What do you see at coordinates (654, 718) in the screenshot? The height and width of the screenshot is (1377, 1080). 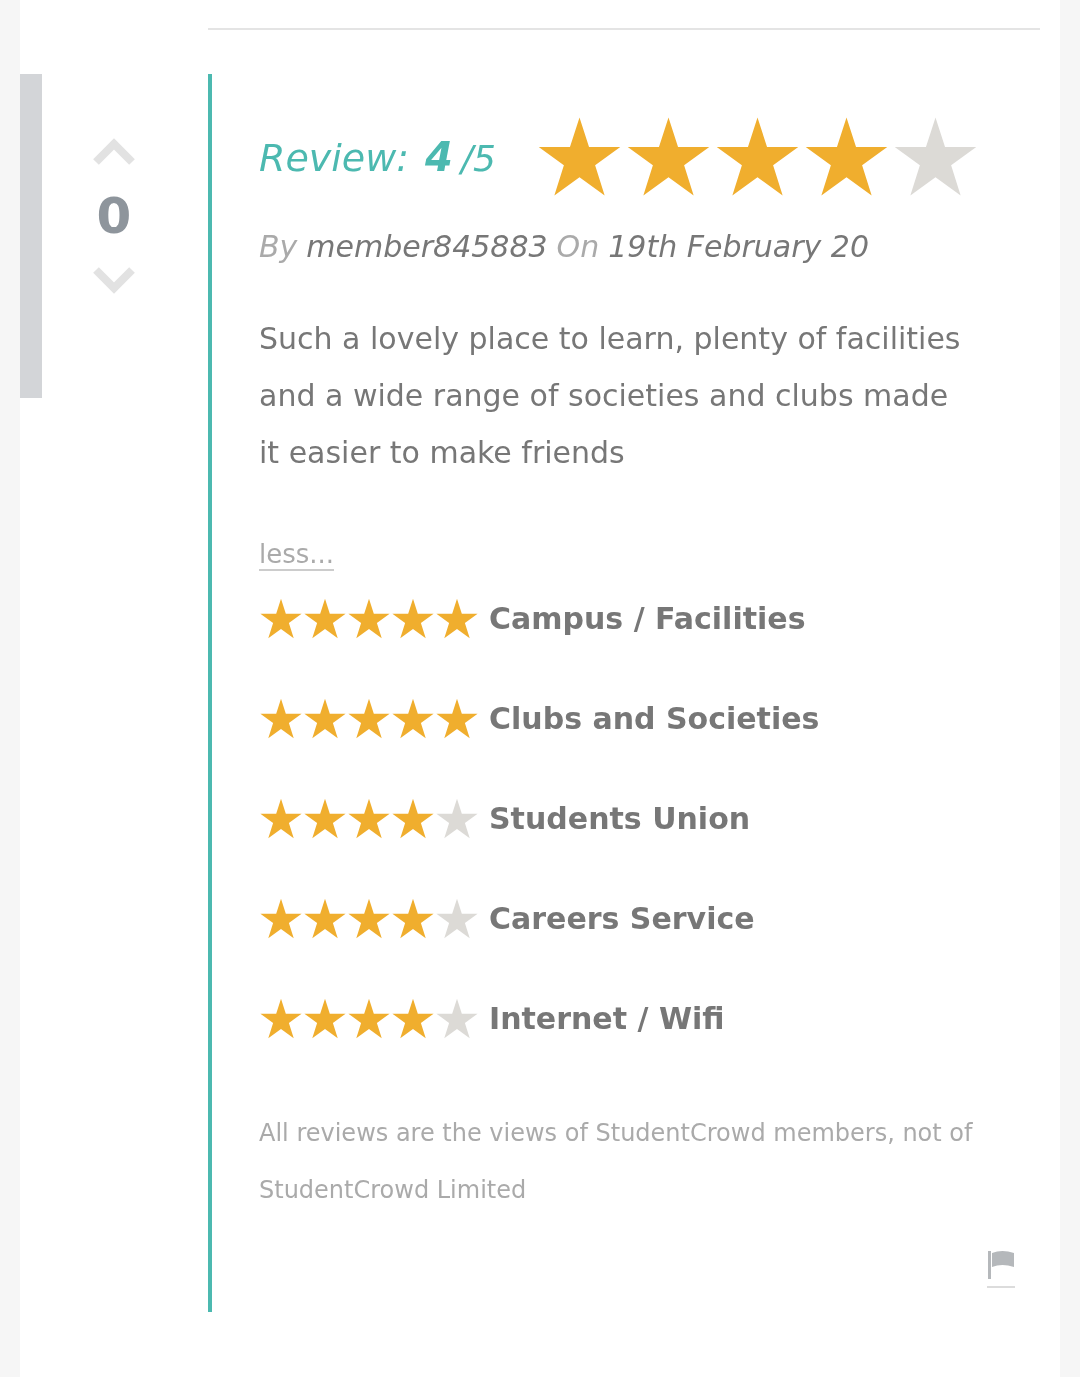 I see `category-name: Clubs and Societies` at bounding box center [654, 718].